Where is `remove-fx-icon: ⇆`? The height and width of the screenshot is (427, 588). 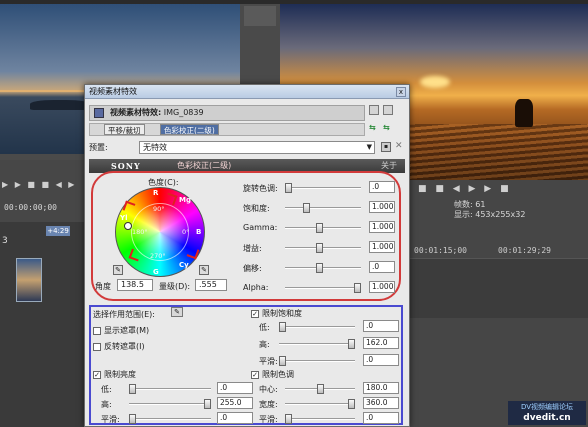 remove-fx-icon: ⇆ is located at coordinates (388, 127).